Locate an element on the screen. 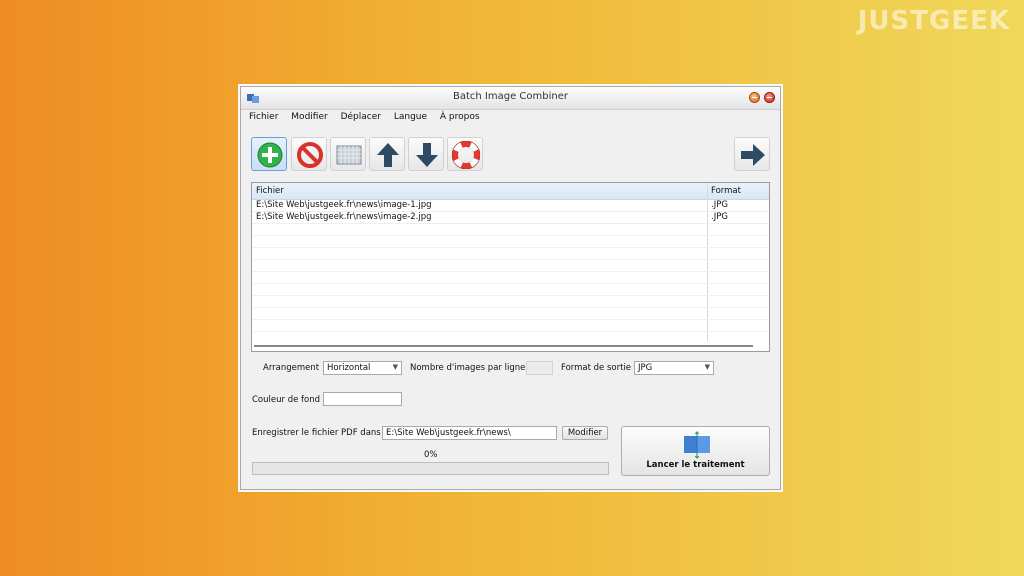 The width and height of the screenshot is (1024, 576). remove-icon is located at coordinates (310, 155).